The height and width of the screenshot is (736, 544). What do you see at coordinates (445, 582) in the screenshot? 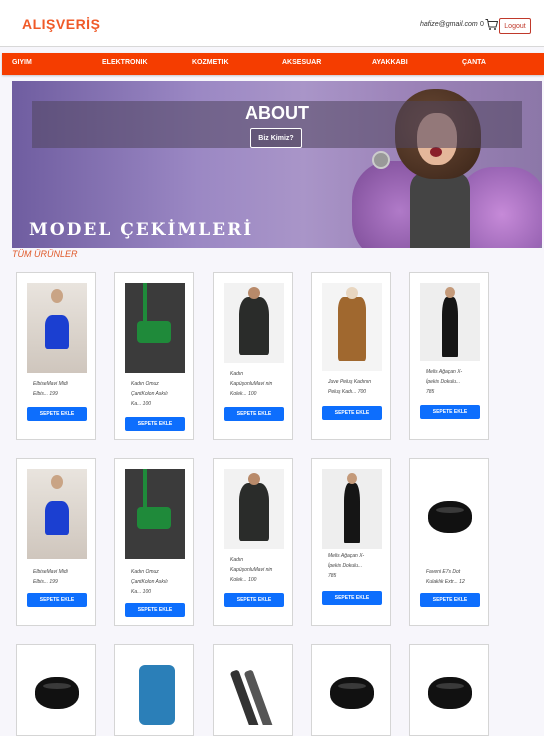
I see `product-name-line2: Kulaklık Extr... 12` at bounding box center [445, 582].